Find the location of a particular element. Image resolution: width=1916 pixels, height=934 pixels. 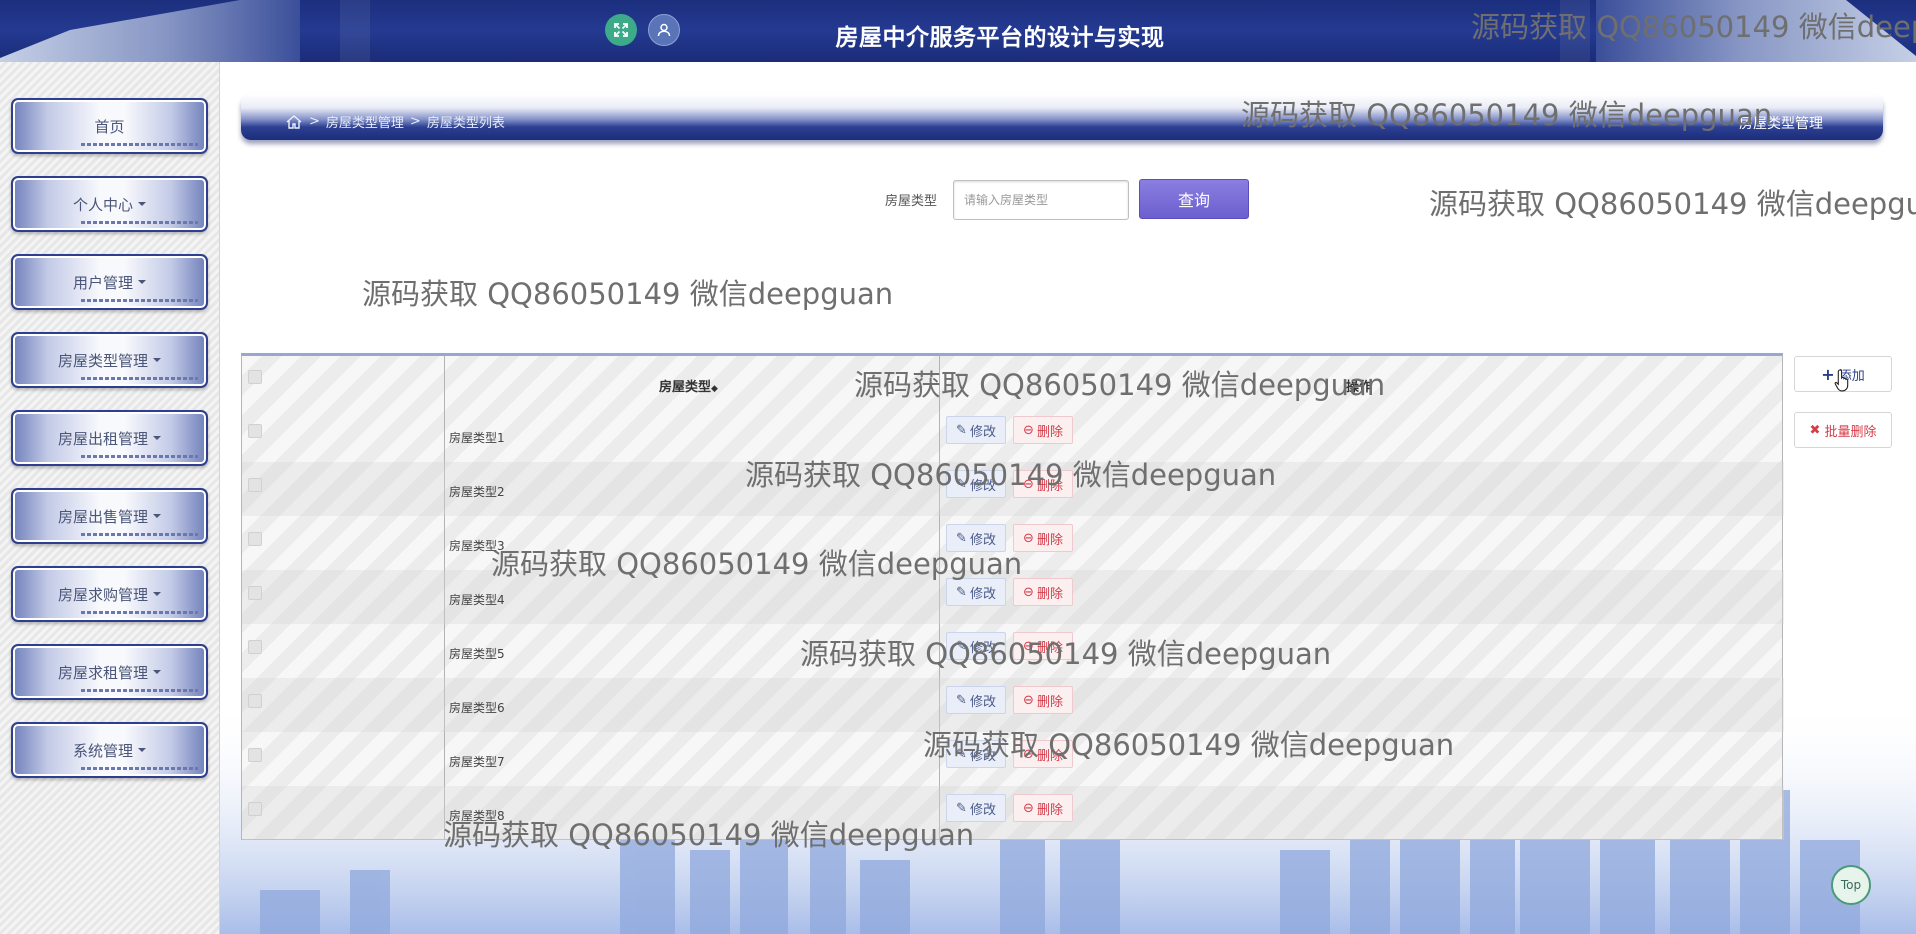

sidebar-item-house-purchase-request-management: 房屋求购管理 is located at coordinates (109, 594).